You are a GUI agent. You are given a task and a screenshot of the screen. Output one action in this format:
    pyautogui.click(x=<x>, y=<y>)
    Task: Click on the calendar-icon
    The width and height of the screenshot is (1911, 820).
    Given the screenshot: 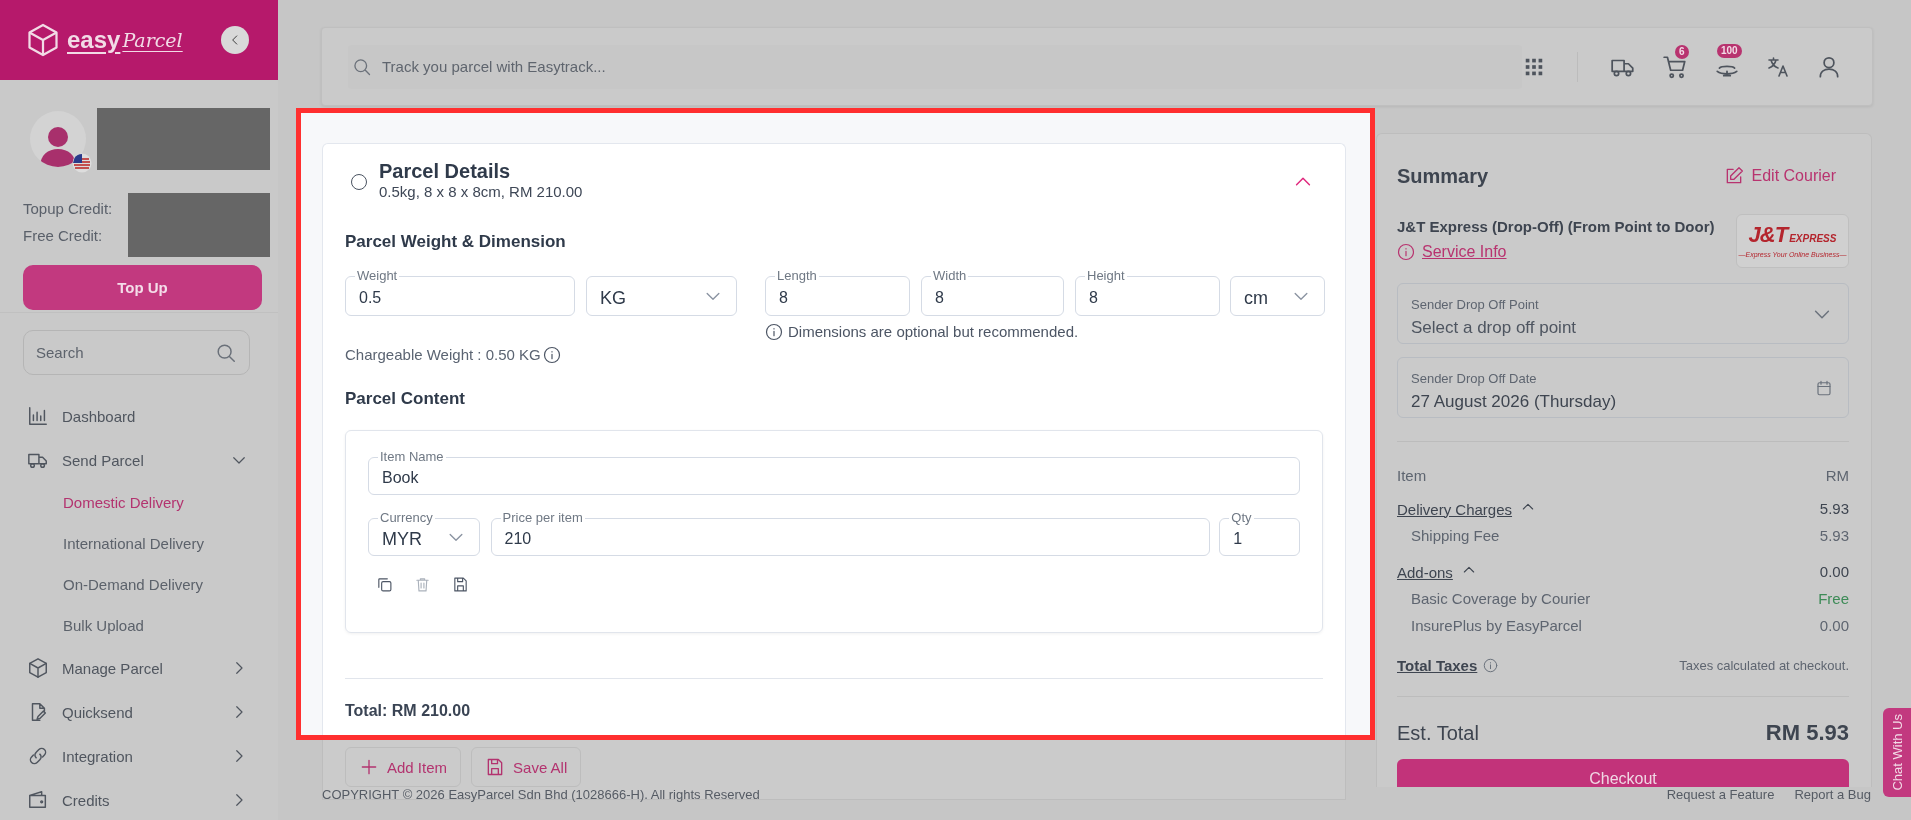 What is the action you would take?
    pyautogui.click(x=1824, y=388)
    